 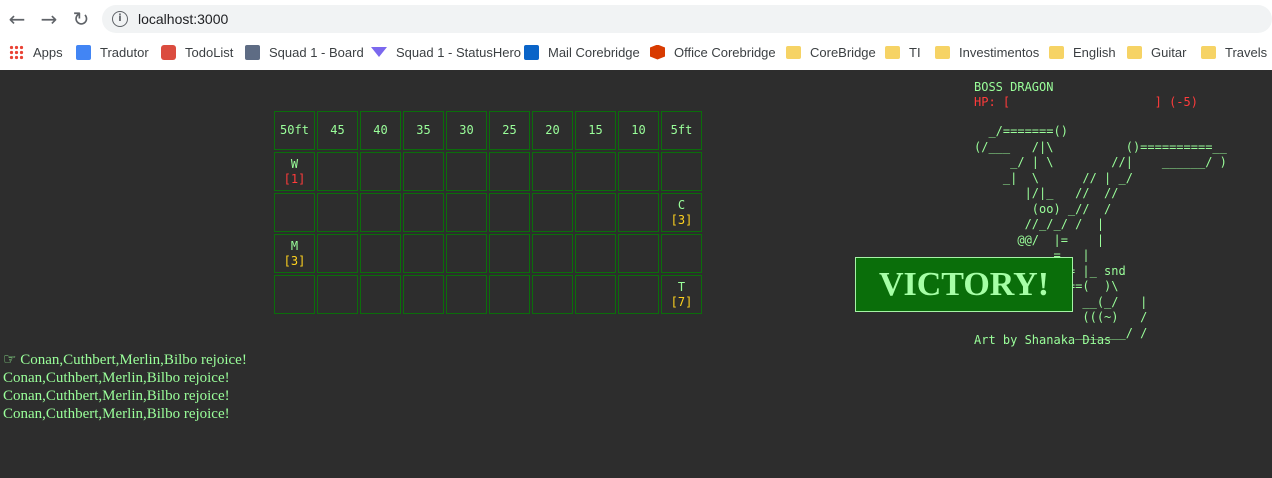 What do you see at coordinates (552, 130) in the screenshot?
I see `grid-header: 20` at bounding box center [552, 130].